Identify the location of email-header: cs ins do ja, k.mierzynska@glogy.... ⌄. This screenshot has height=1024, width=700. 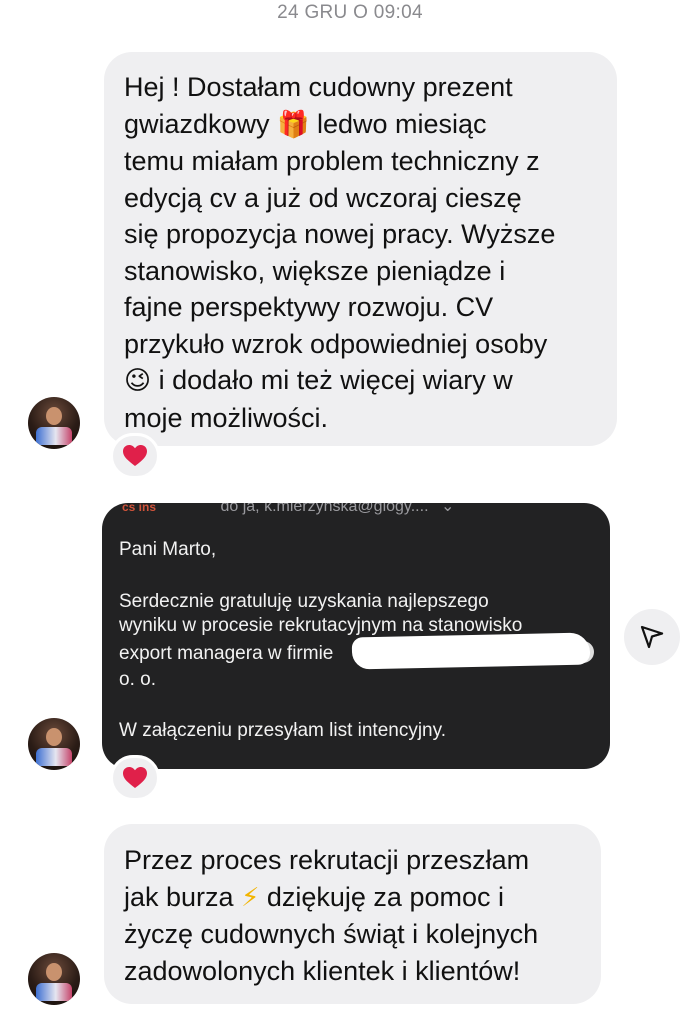
(288, 511).